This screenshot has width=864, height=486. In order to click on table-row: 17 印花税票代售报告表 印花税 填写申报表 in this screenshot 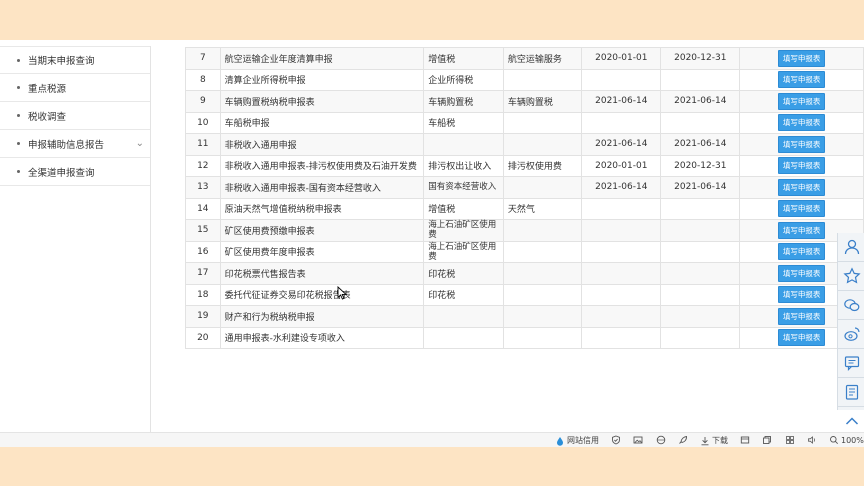, I will do `click(524, 273)`.